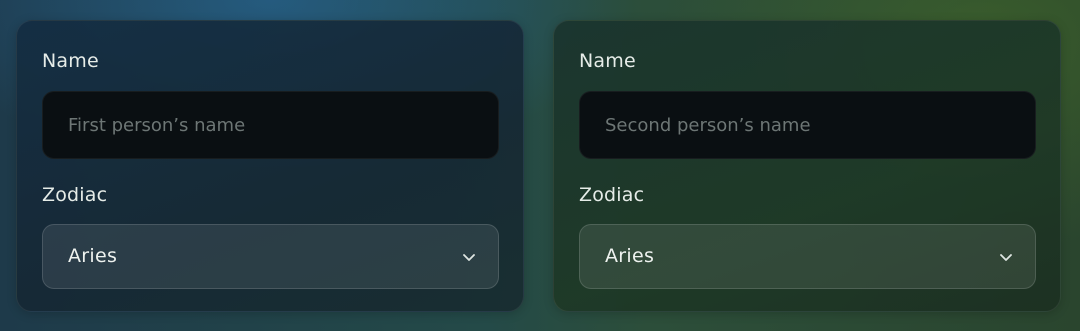  Describe the element at coordinates (270, 125) in the screenshot. I see `first-person-name-input` at that location.